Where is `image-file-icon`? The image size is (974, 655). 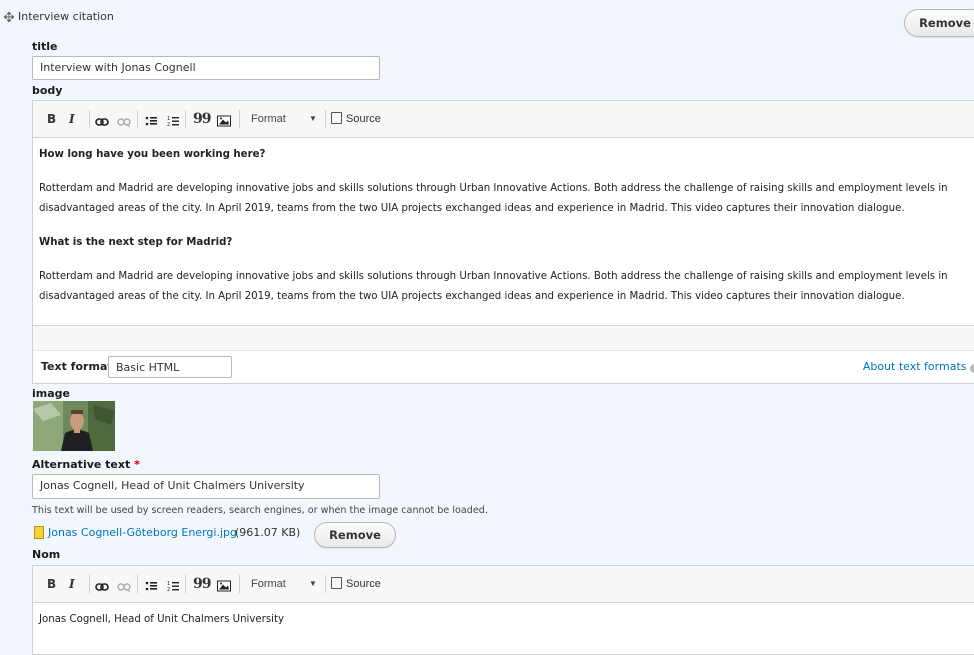 image-file-icon is located at coordinates (39, 532).